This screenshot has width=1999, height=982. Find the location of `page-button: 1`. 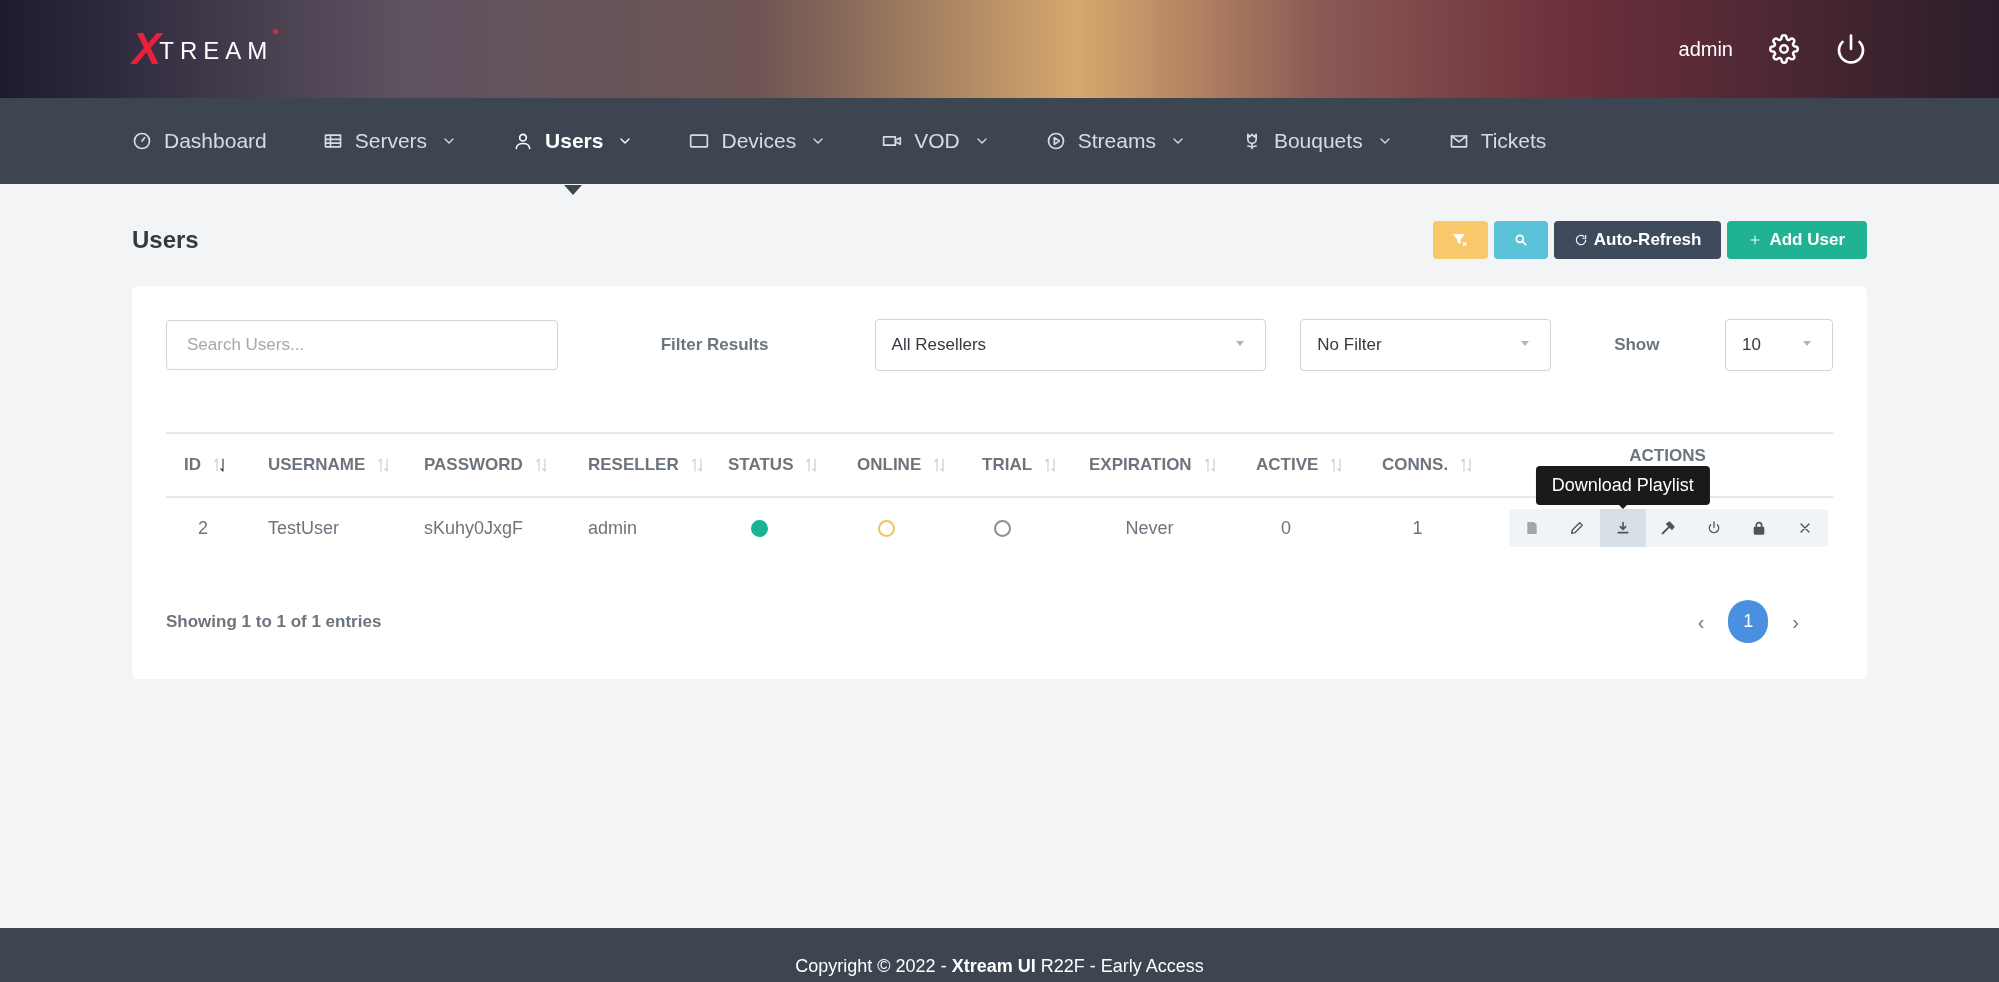

page-button: 1 is located at coordinates (1748, 621).